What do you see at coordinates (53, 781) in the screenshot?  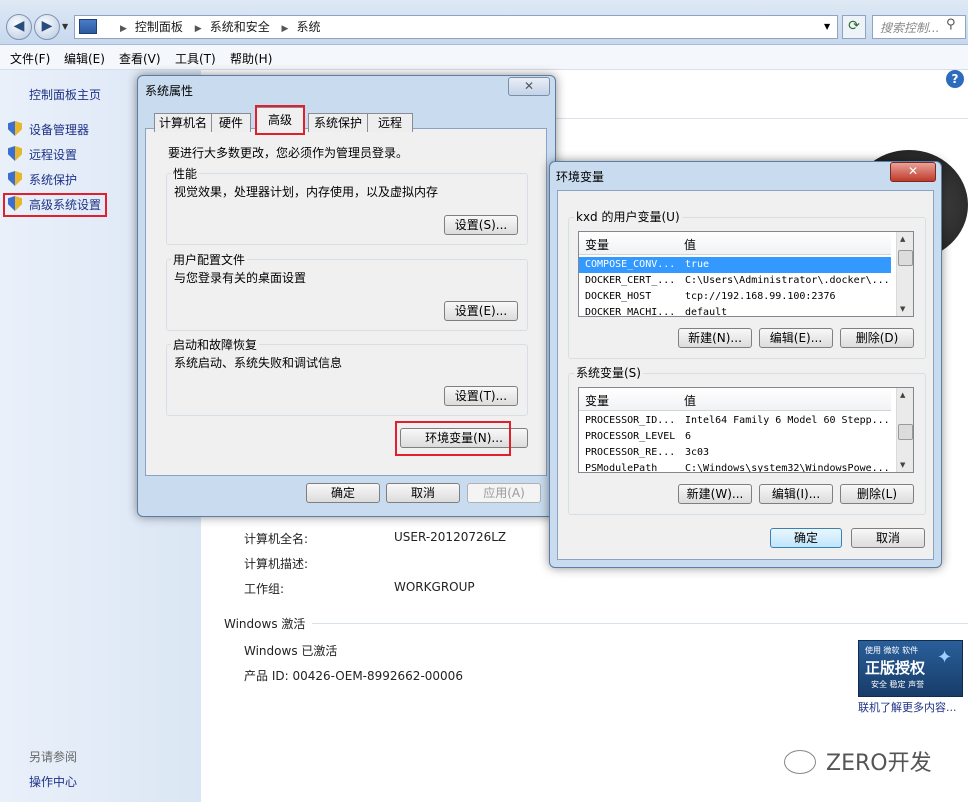 I see `action-center-link: 操作中心` at bounding box center [53, 781].